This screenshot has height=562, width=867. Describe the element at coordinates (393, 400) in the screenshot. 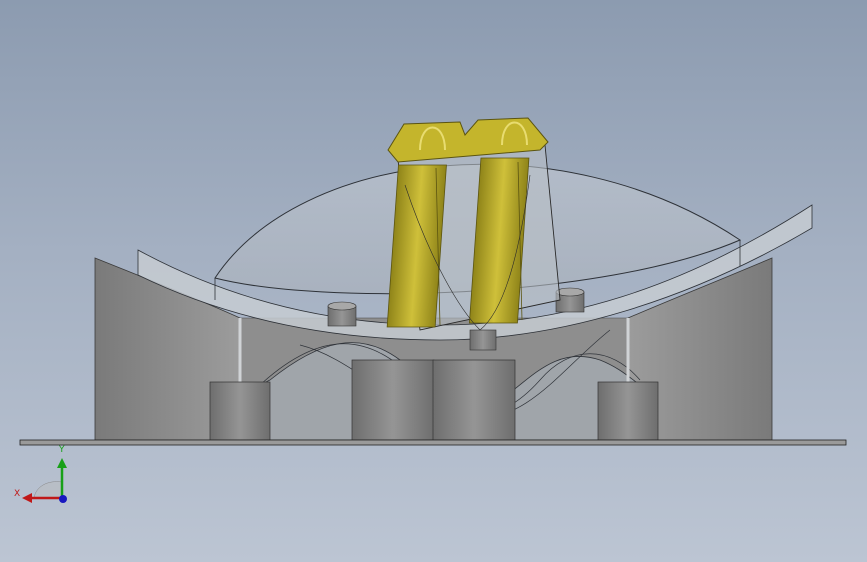

I see `support-post-center-left` at that location.